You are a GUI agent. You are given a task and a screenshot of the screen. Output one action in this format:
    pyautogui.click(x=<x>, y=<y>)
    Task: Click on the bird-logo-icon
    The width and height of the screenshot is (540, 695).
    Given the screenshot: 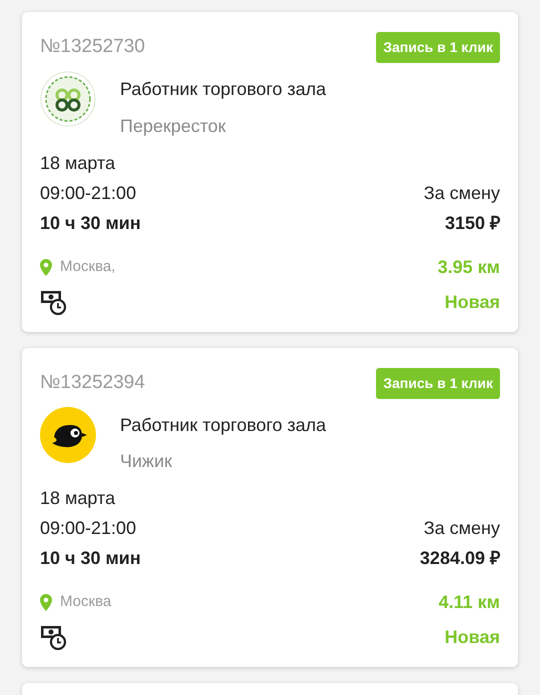 What is the action you would take?
    pyautogui.click(x=68, y=434)
    